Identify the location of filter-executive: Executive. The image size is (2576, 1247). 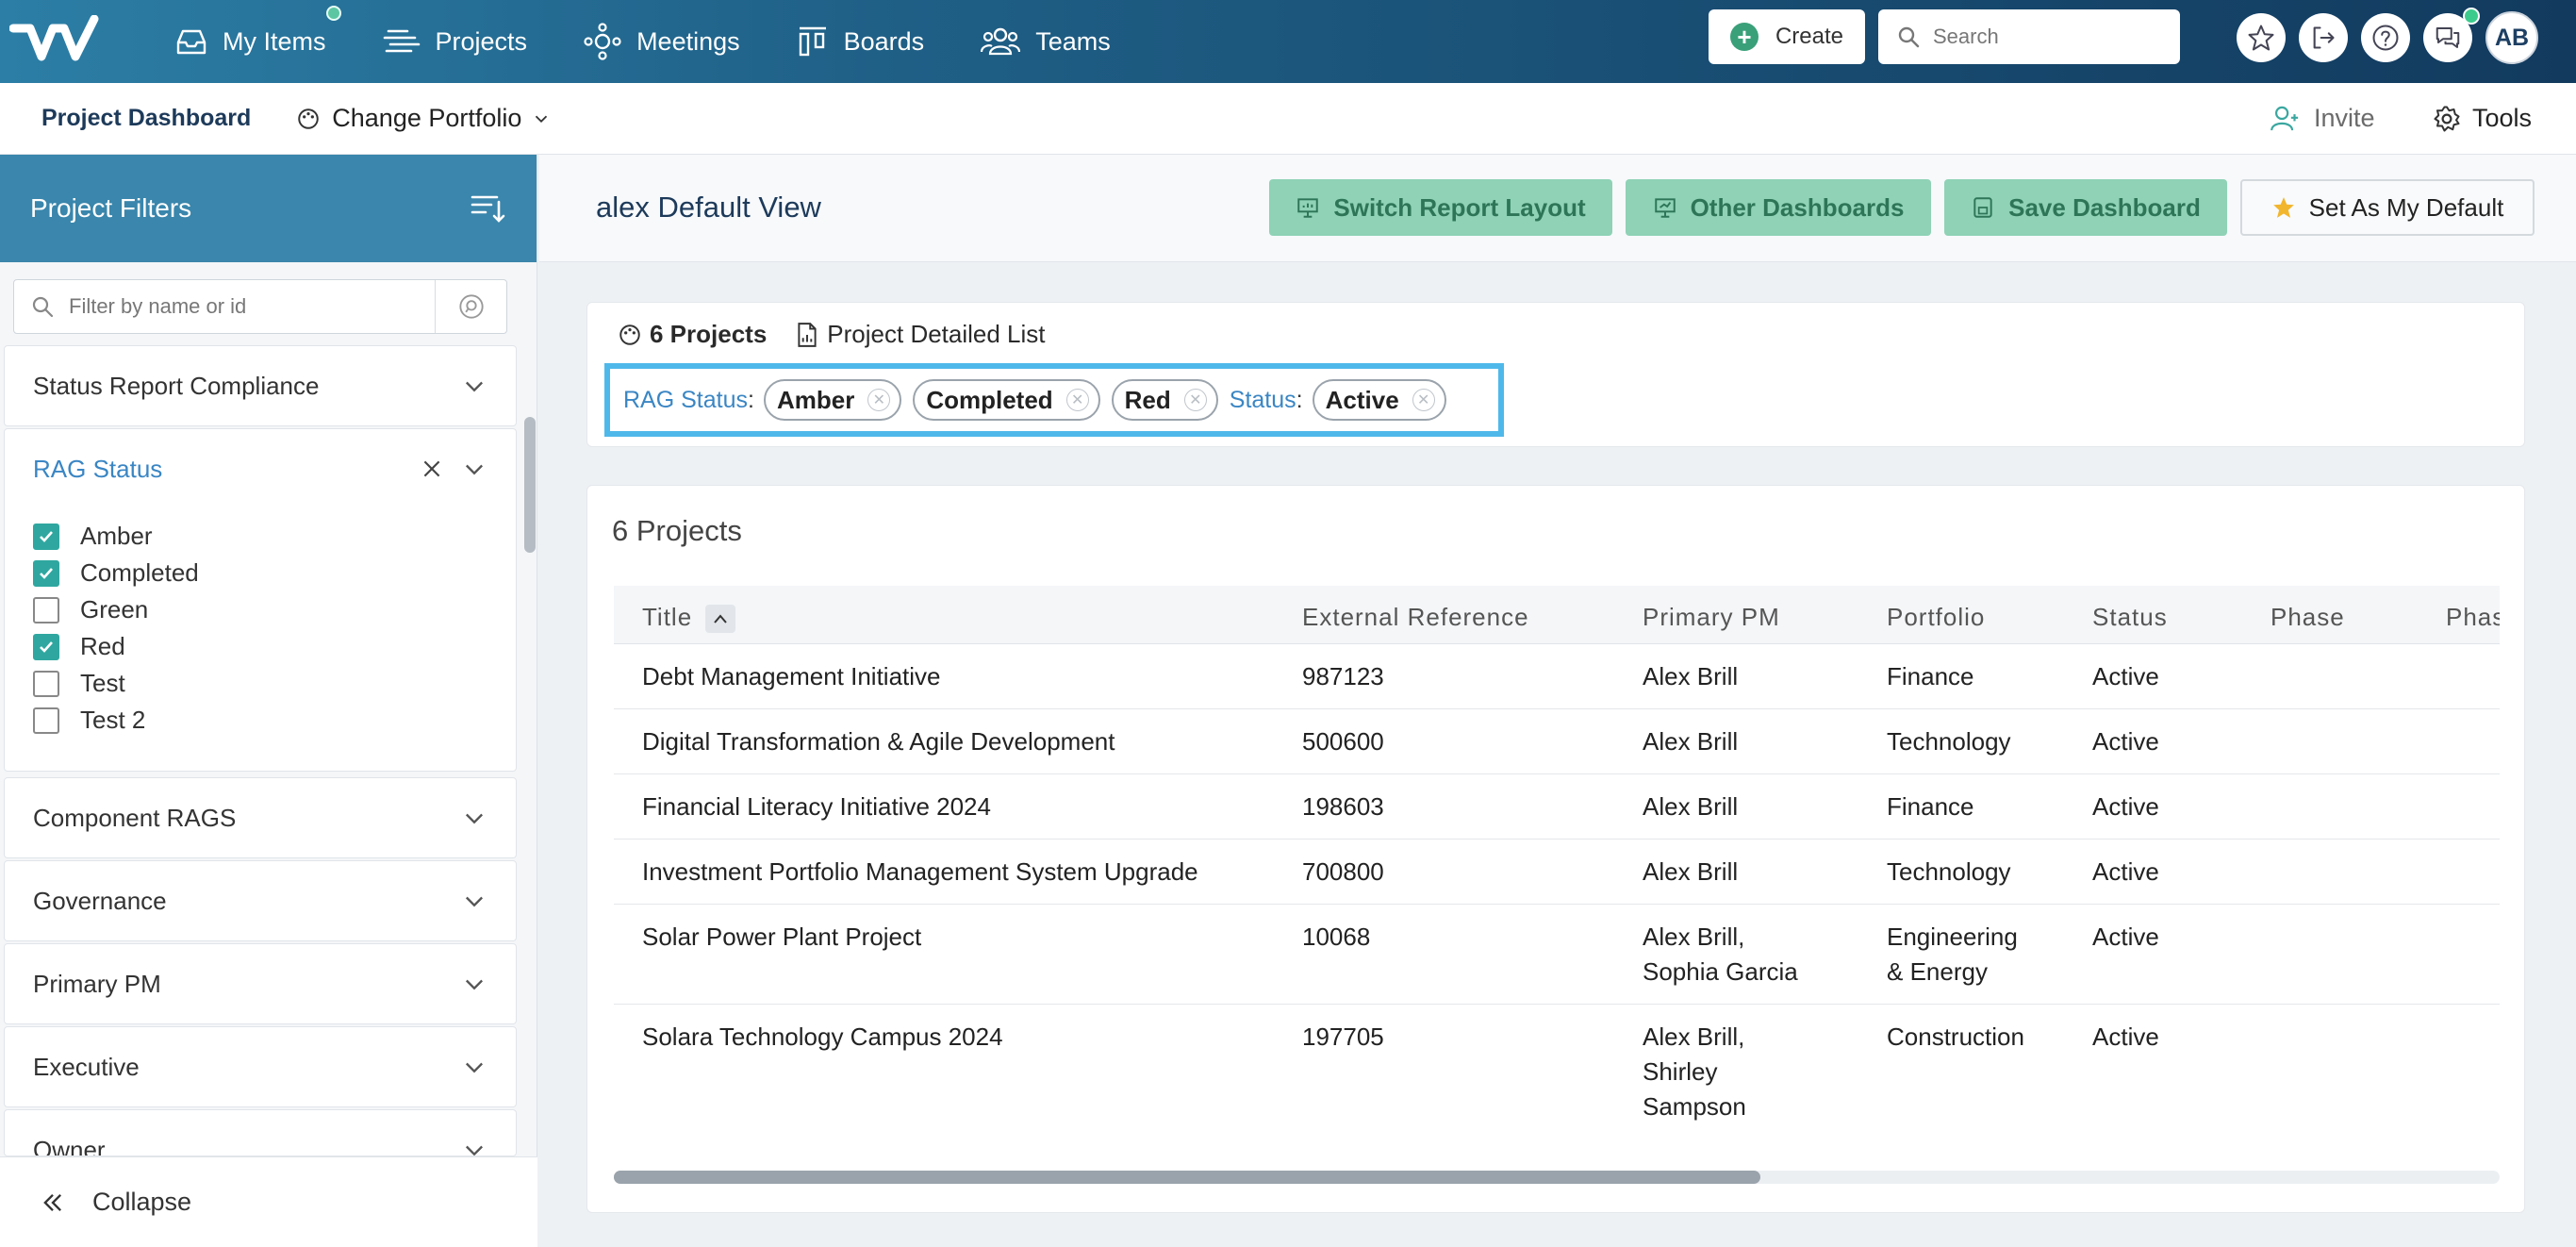
(260, 1067).